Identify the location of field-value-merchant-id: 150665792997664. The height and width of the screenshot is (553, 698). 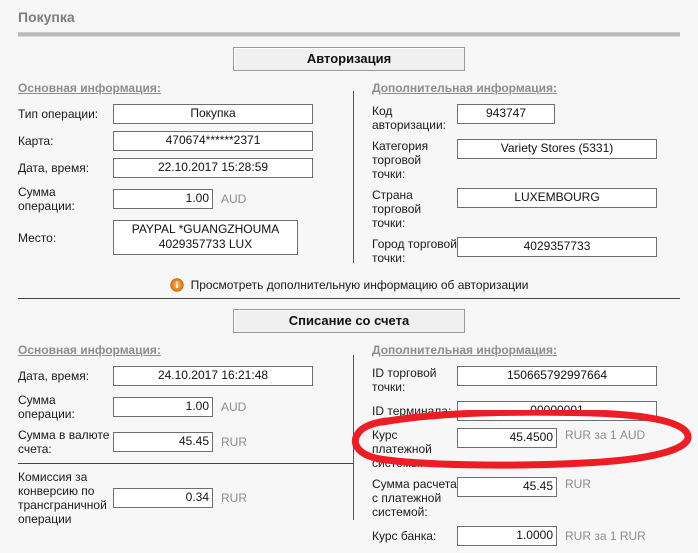
(557, 376).